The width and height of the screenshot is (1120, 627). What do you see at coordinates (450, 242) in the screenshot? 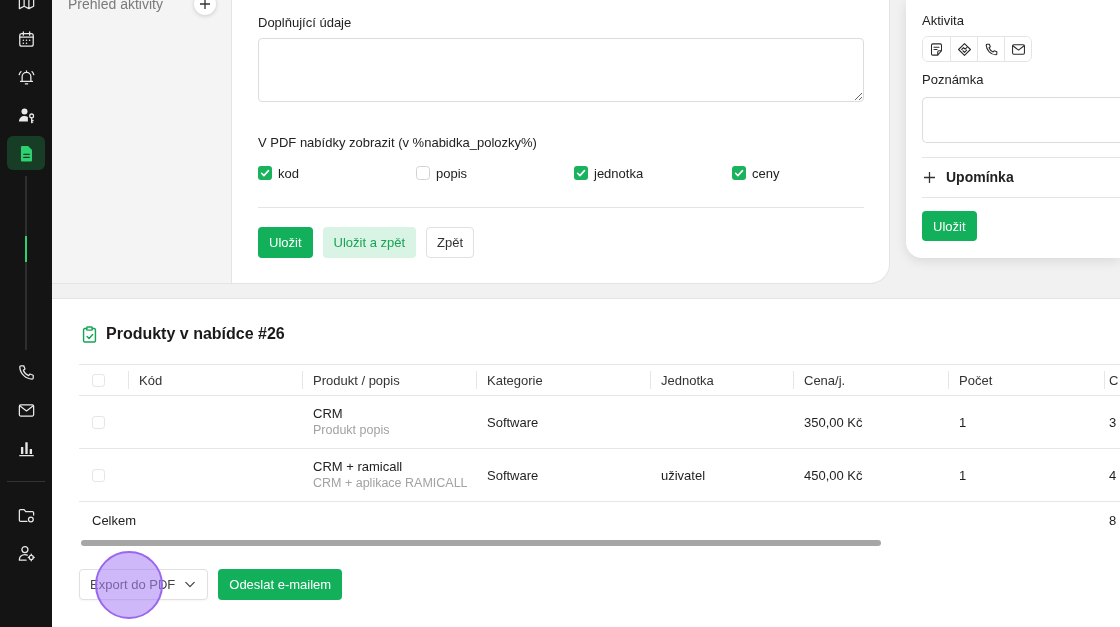
I see `back-button: Zpět` at bounding box center [450, 242].